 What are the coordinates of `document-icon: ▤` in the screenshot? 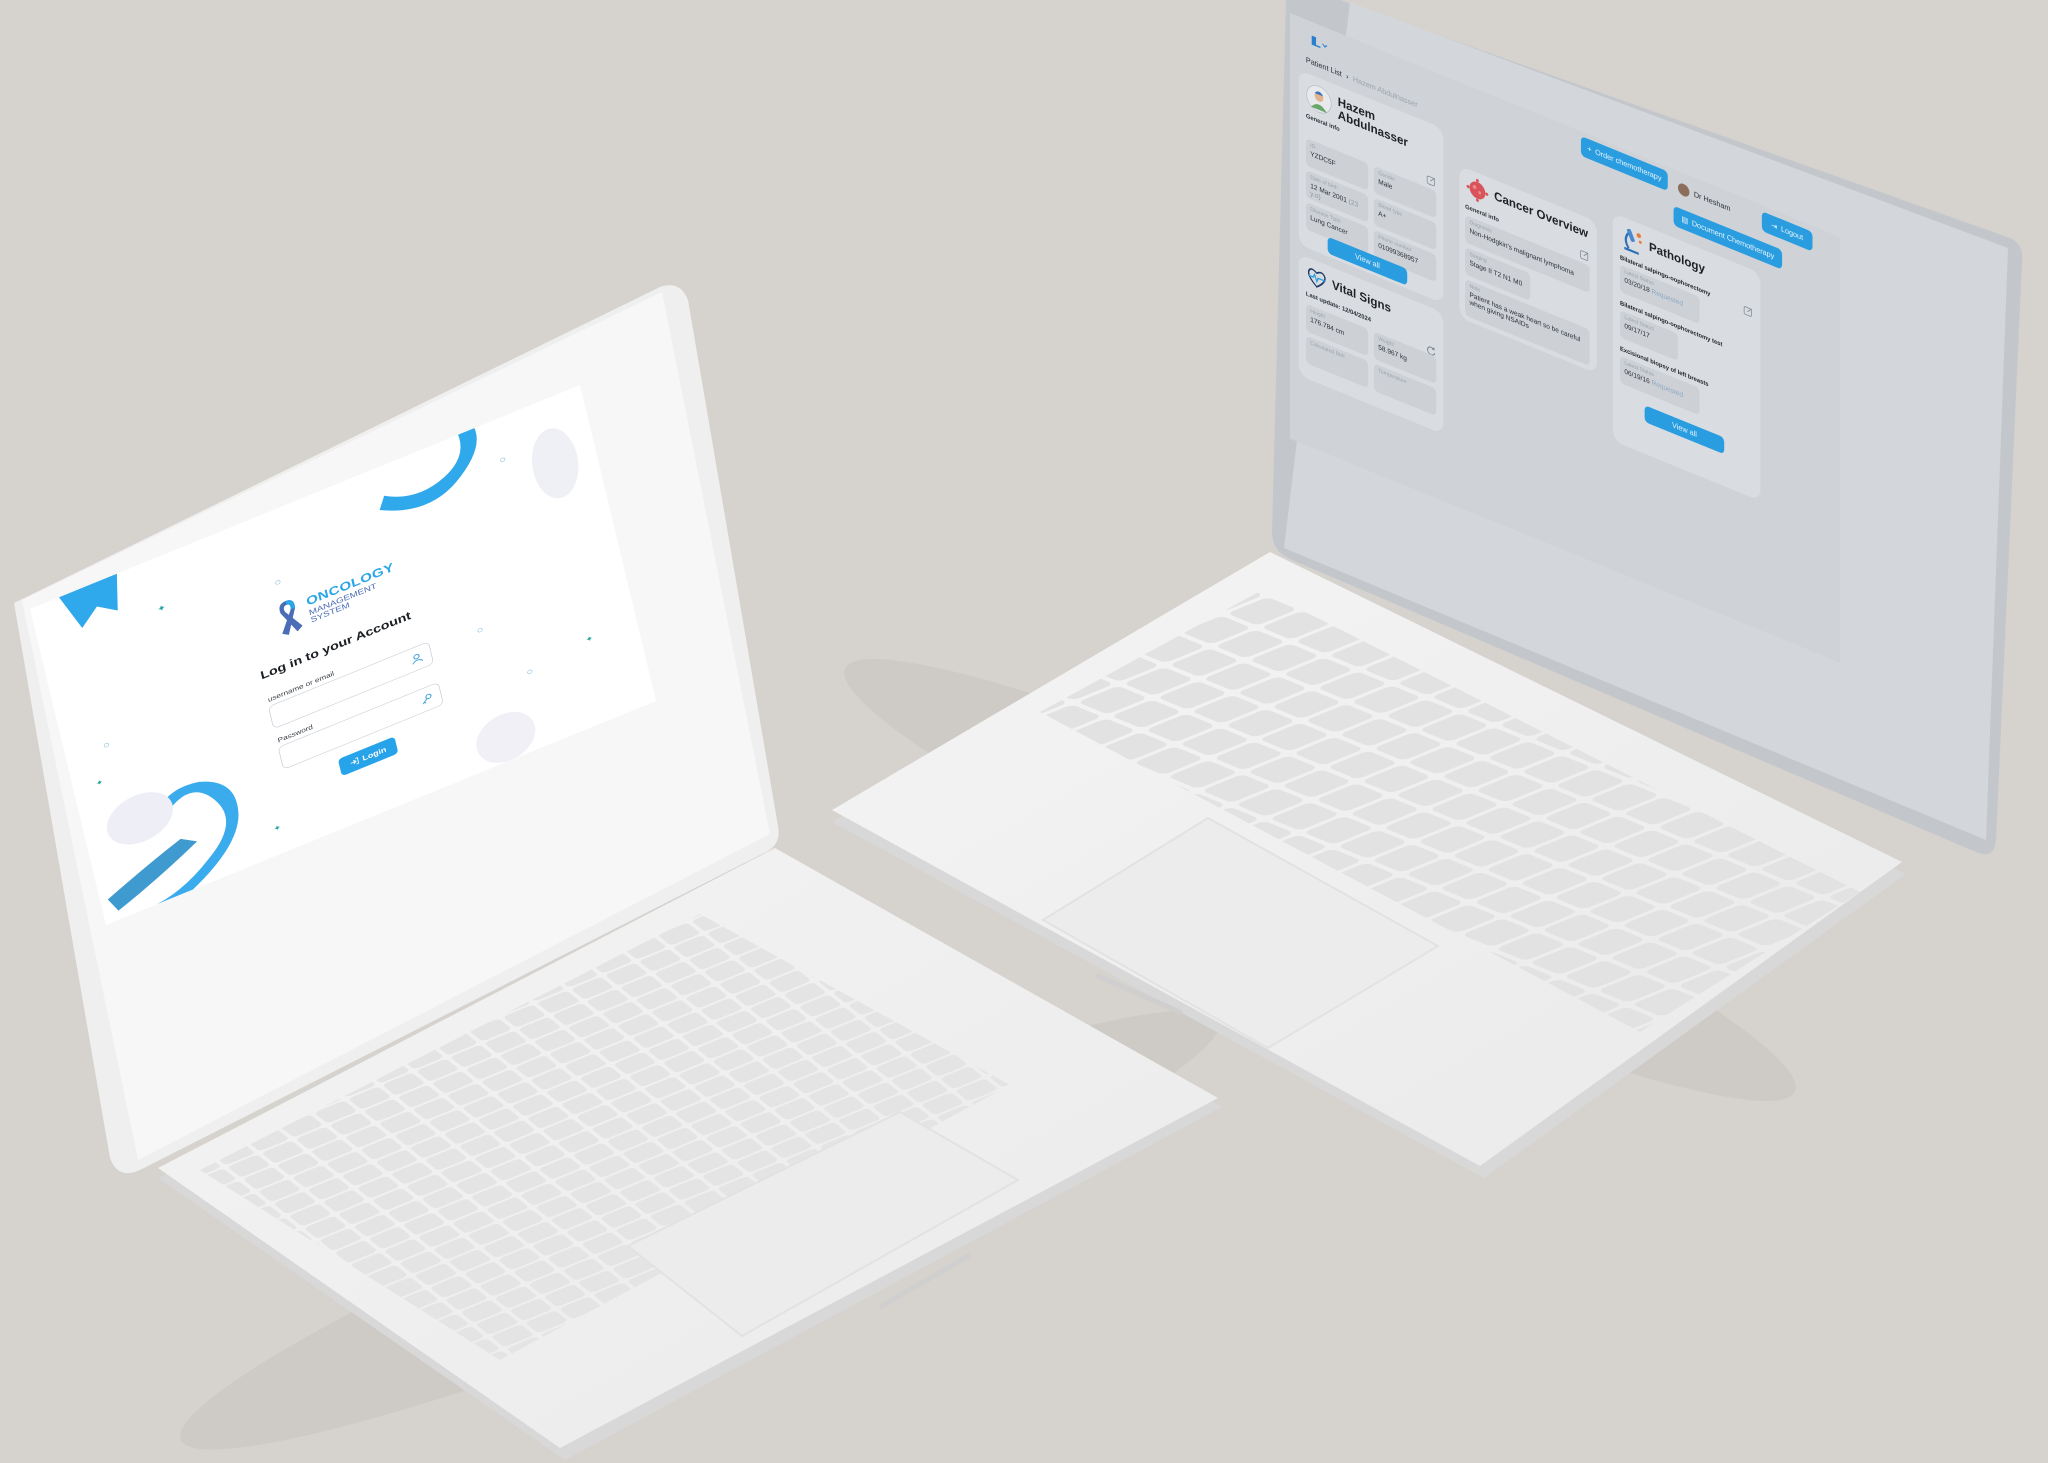 It's located at (1685, 220).